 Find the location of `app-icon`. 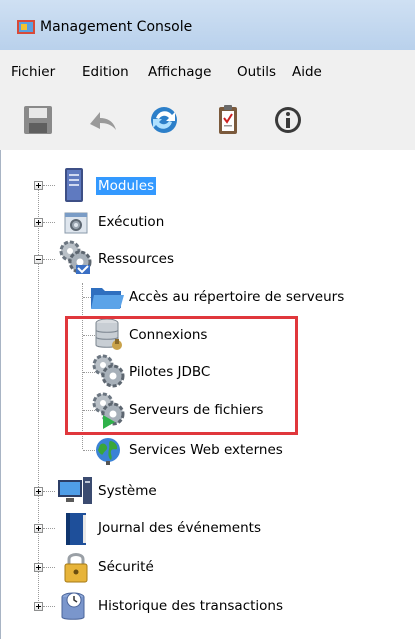

app-icon is located at coordinates (26, 27).